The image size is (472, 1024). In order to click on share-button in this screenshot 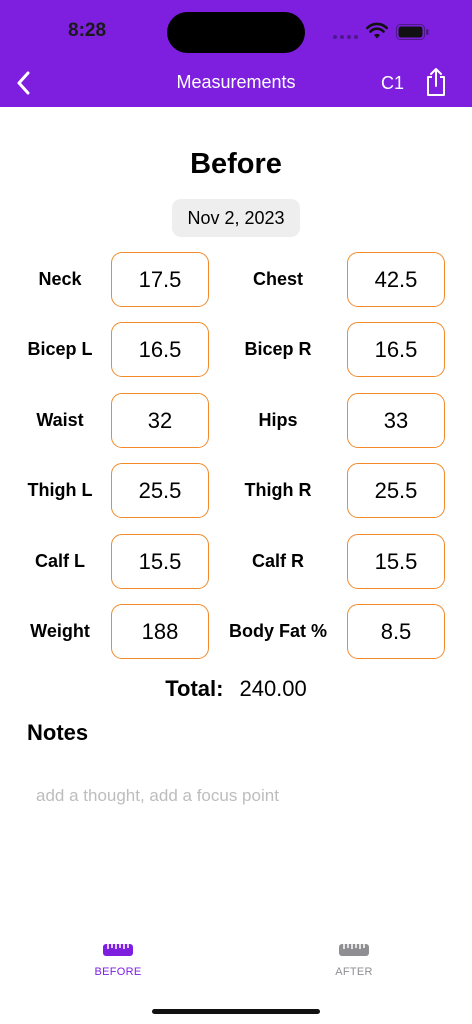, I will do `click(436, 82)`.